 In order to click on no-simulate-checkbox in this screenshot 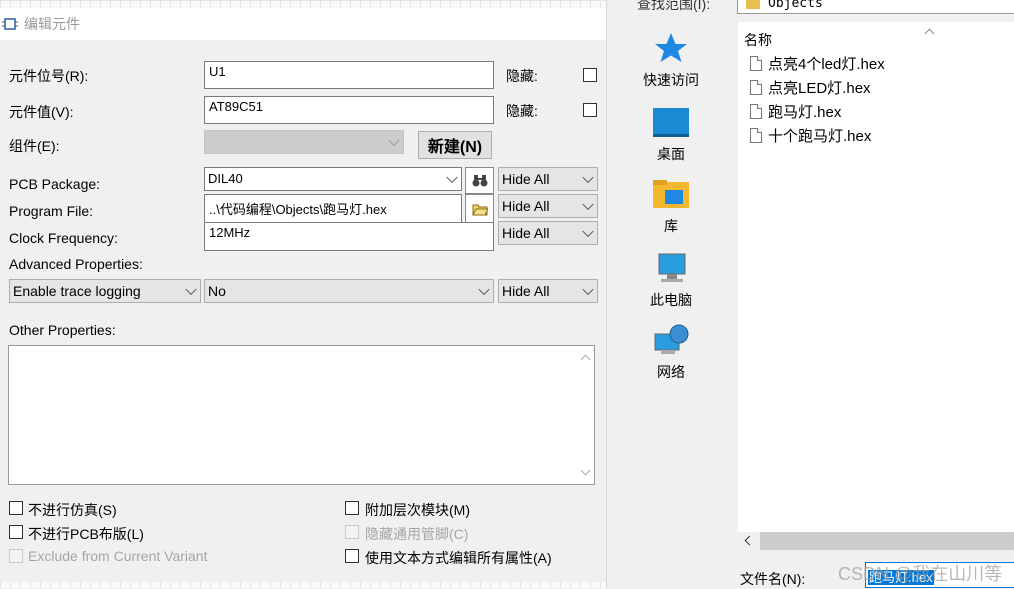, I will do `click(16, 508)`.